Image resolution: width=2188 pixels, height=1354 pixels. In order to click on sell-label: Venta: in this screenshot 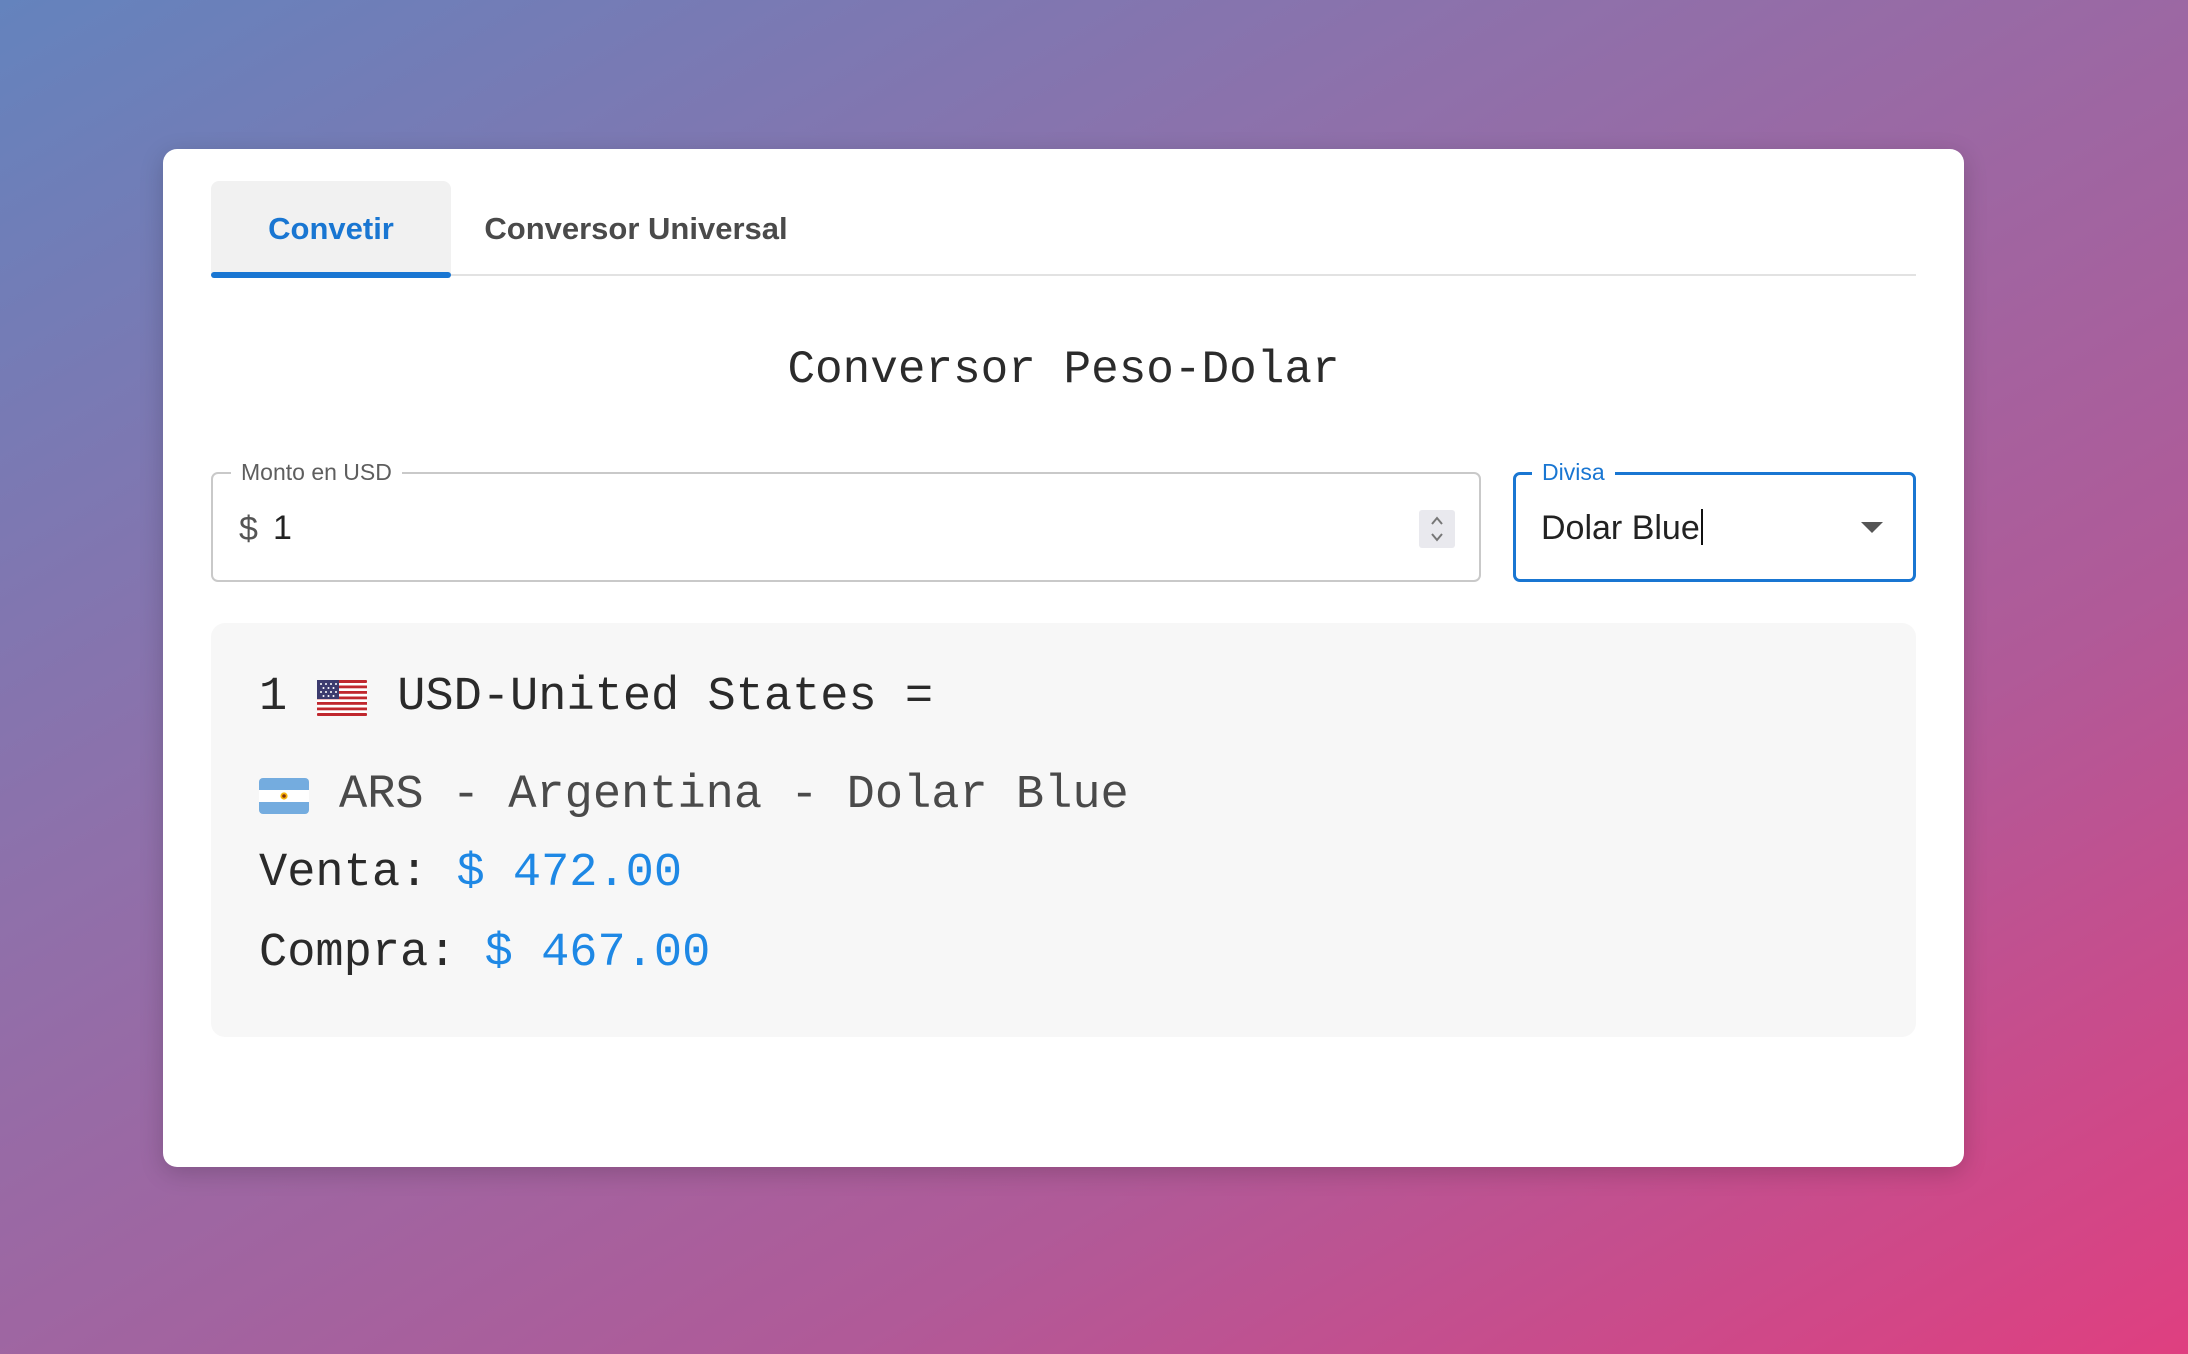, I will do `click(344, 873)`.